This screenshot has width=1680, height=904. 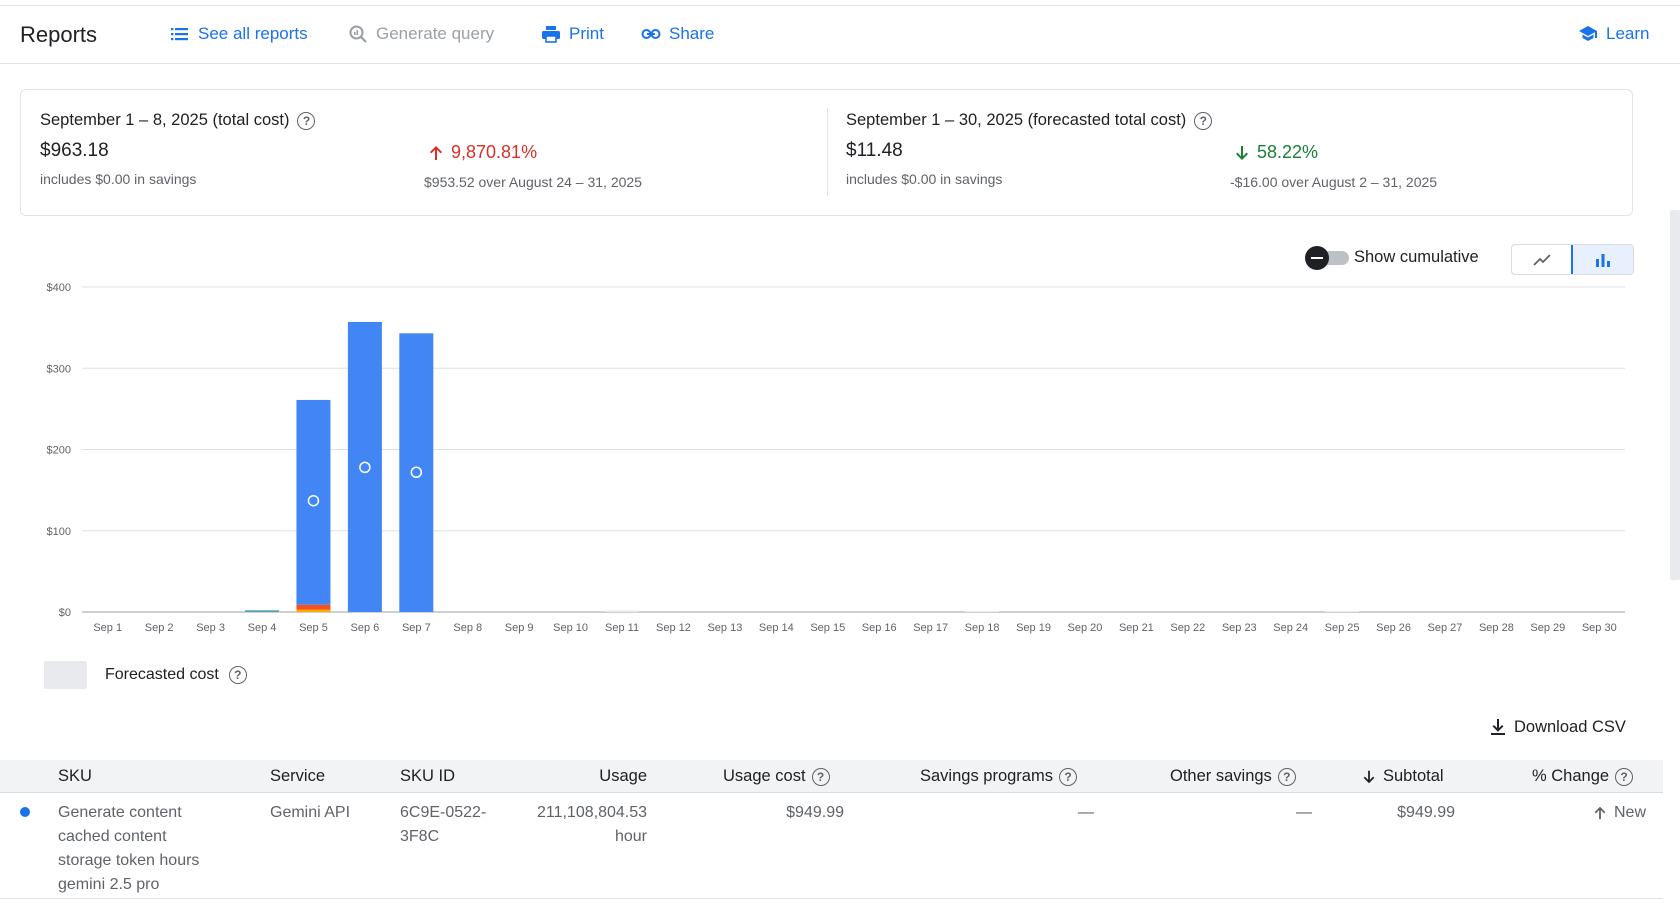 I want to click on x-tick-label: Sep 15, so click(x=827, y=628).